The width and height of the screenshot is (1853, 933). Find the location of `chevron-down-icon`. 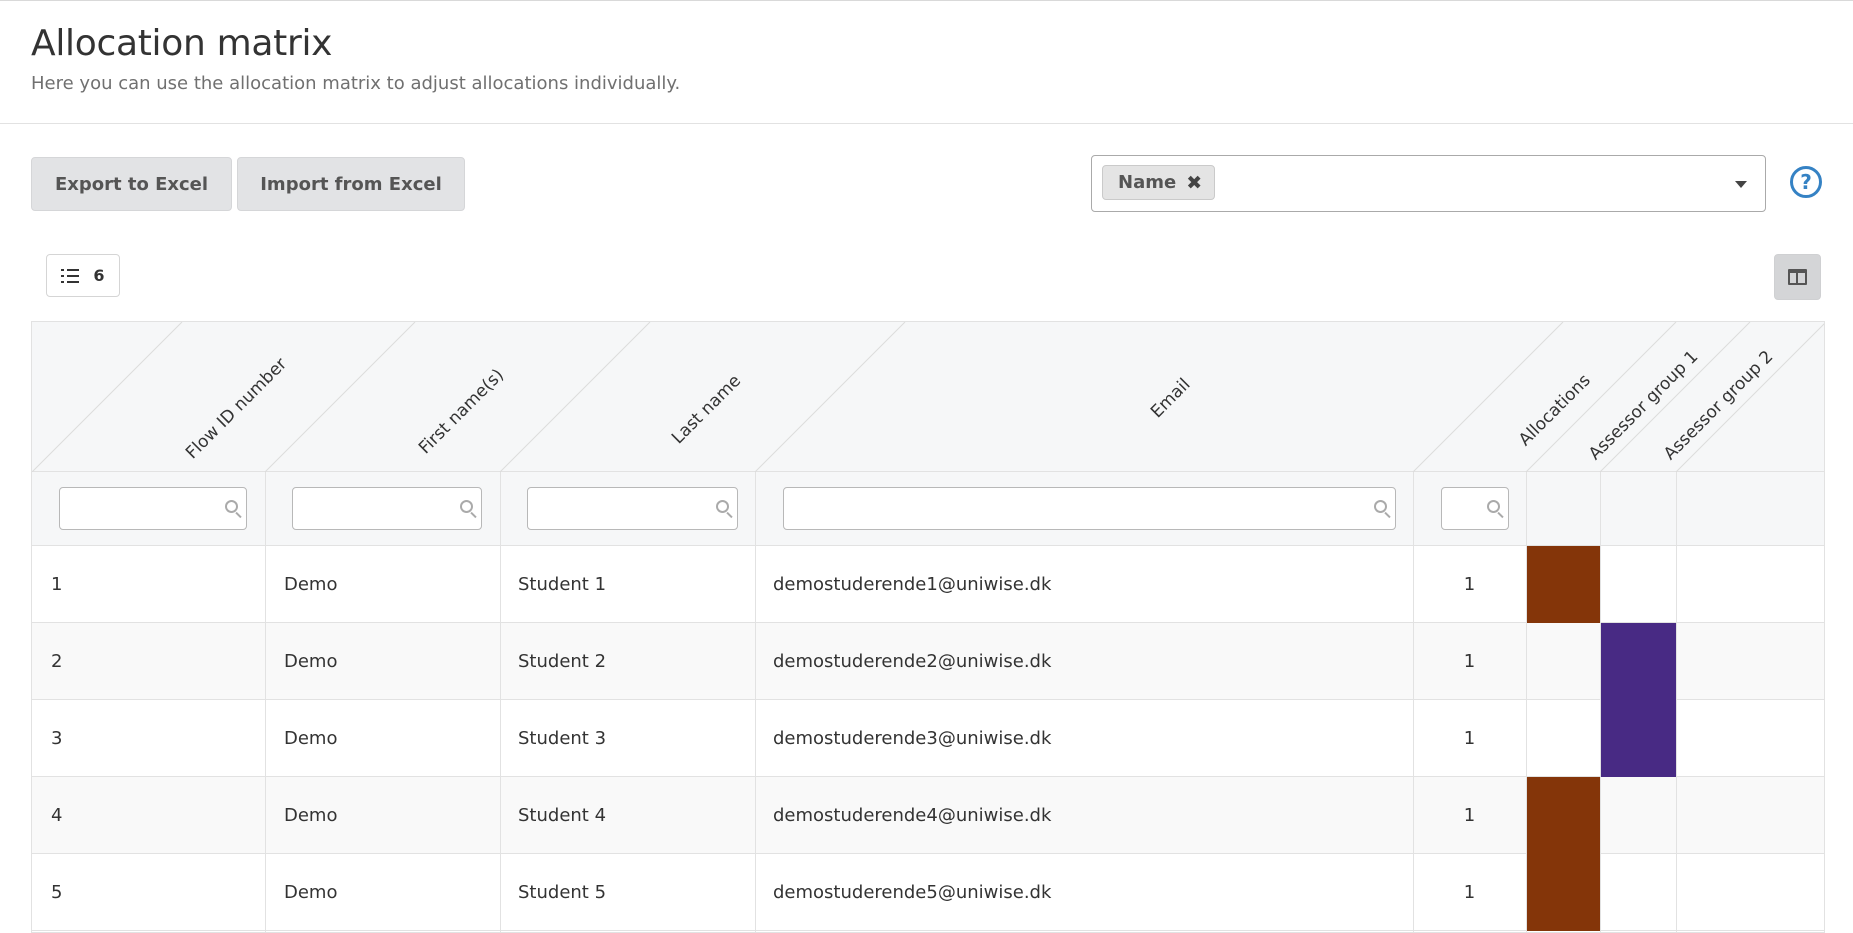

chevron-down-icon is located at coordinates (1741, 184).